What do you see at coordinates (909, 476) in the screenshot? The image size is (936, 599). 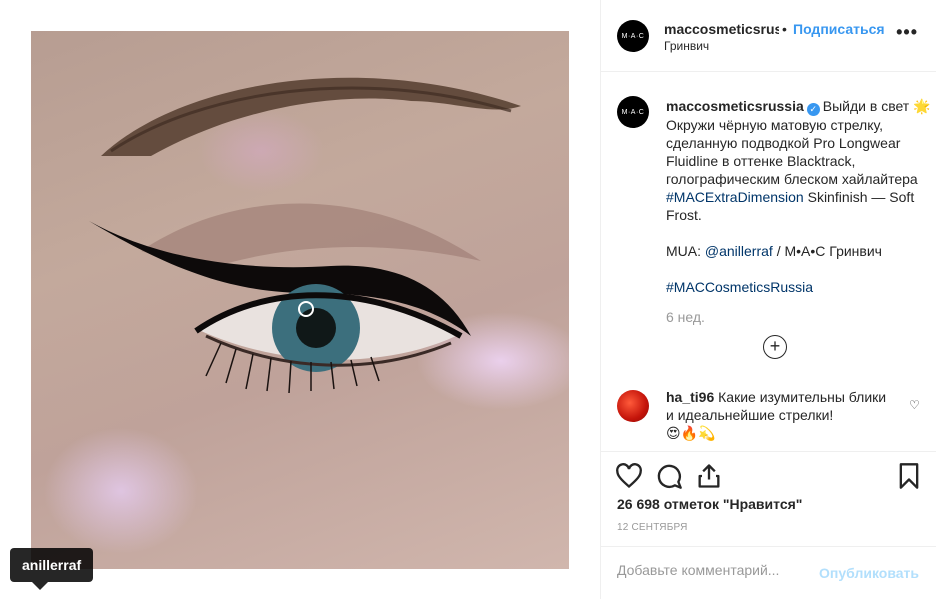 I see `bookmark-icon` at bounding box center [909, 476].